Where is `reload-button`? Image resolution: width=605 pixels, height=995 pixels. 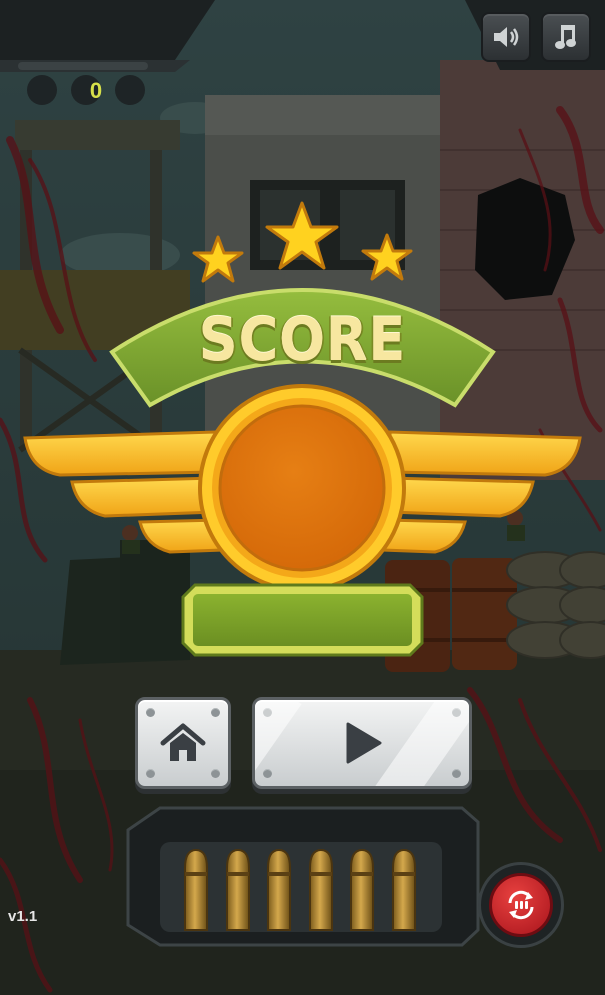
reload-button is located at coordinates (521, 905).